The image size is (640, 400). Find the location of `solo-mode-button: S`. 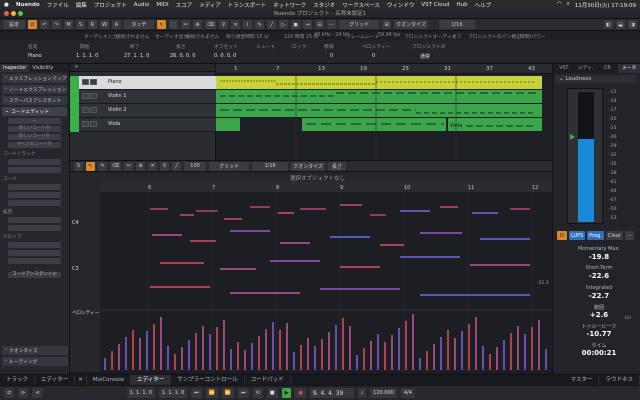

solo-mode-button: S is located at coordinates (80, 24).